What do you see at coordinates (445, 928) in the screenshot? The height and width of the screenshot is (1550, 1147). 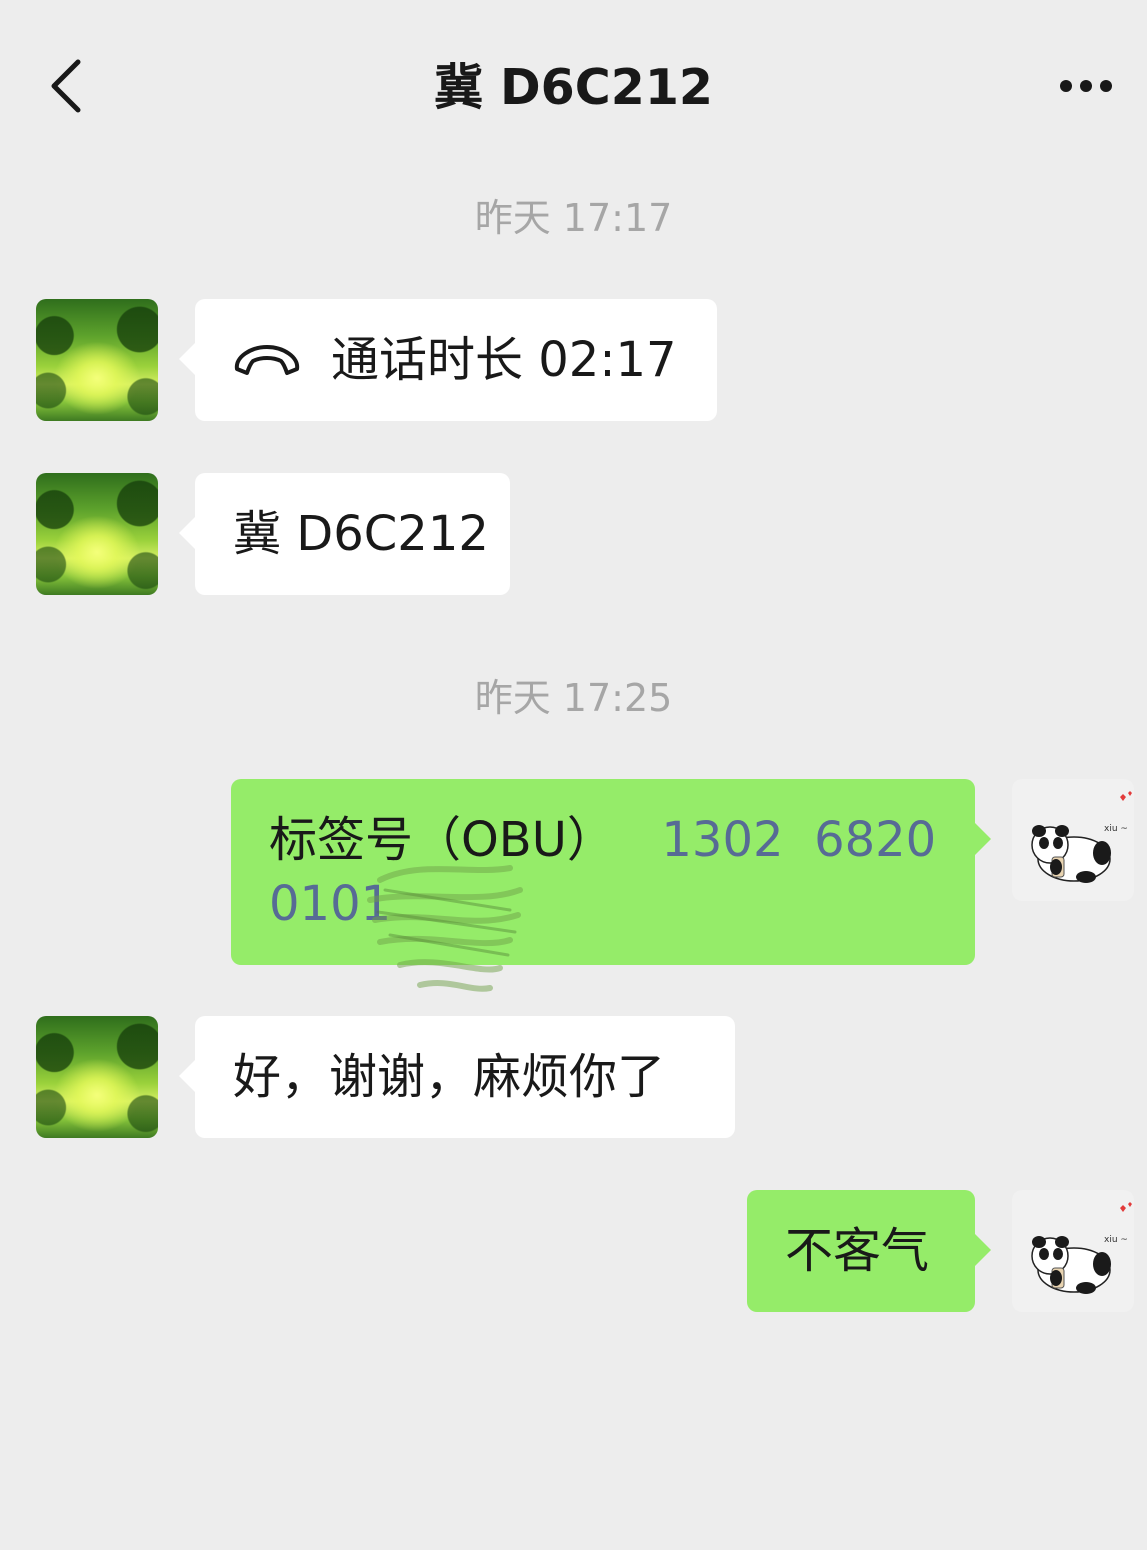 I see `redaction-scribble` at bounding box center [445, 928].